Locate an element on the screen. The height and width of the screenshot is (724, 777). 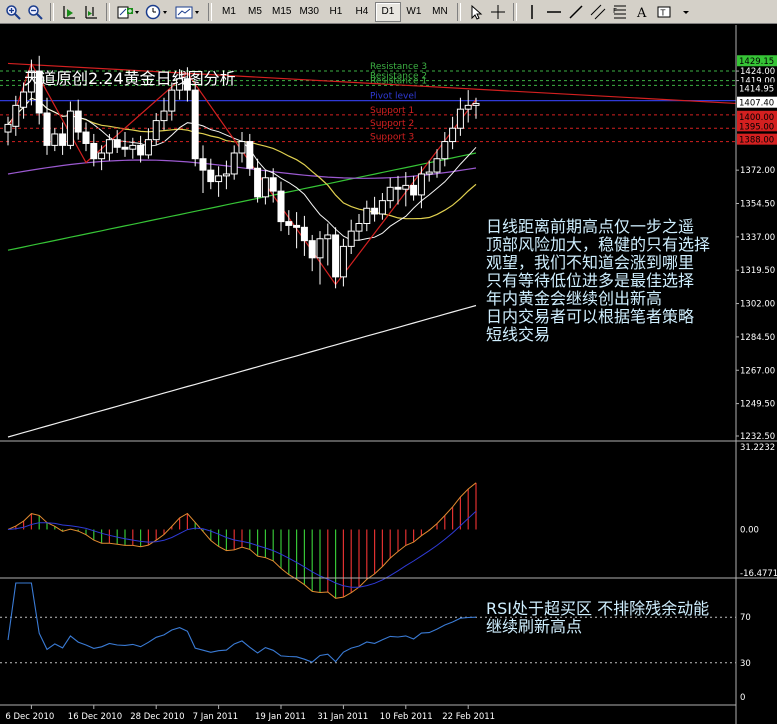
trendline-button is located at coordinates (576, 12).